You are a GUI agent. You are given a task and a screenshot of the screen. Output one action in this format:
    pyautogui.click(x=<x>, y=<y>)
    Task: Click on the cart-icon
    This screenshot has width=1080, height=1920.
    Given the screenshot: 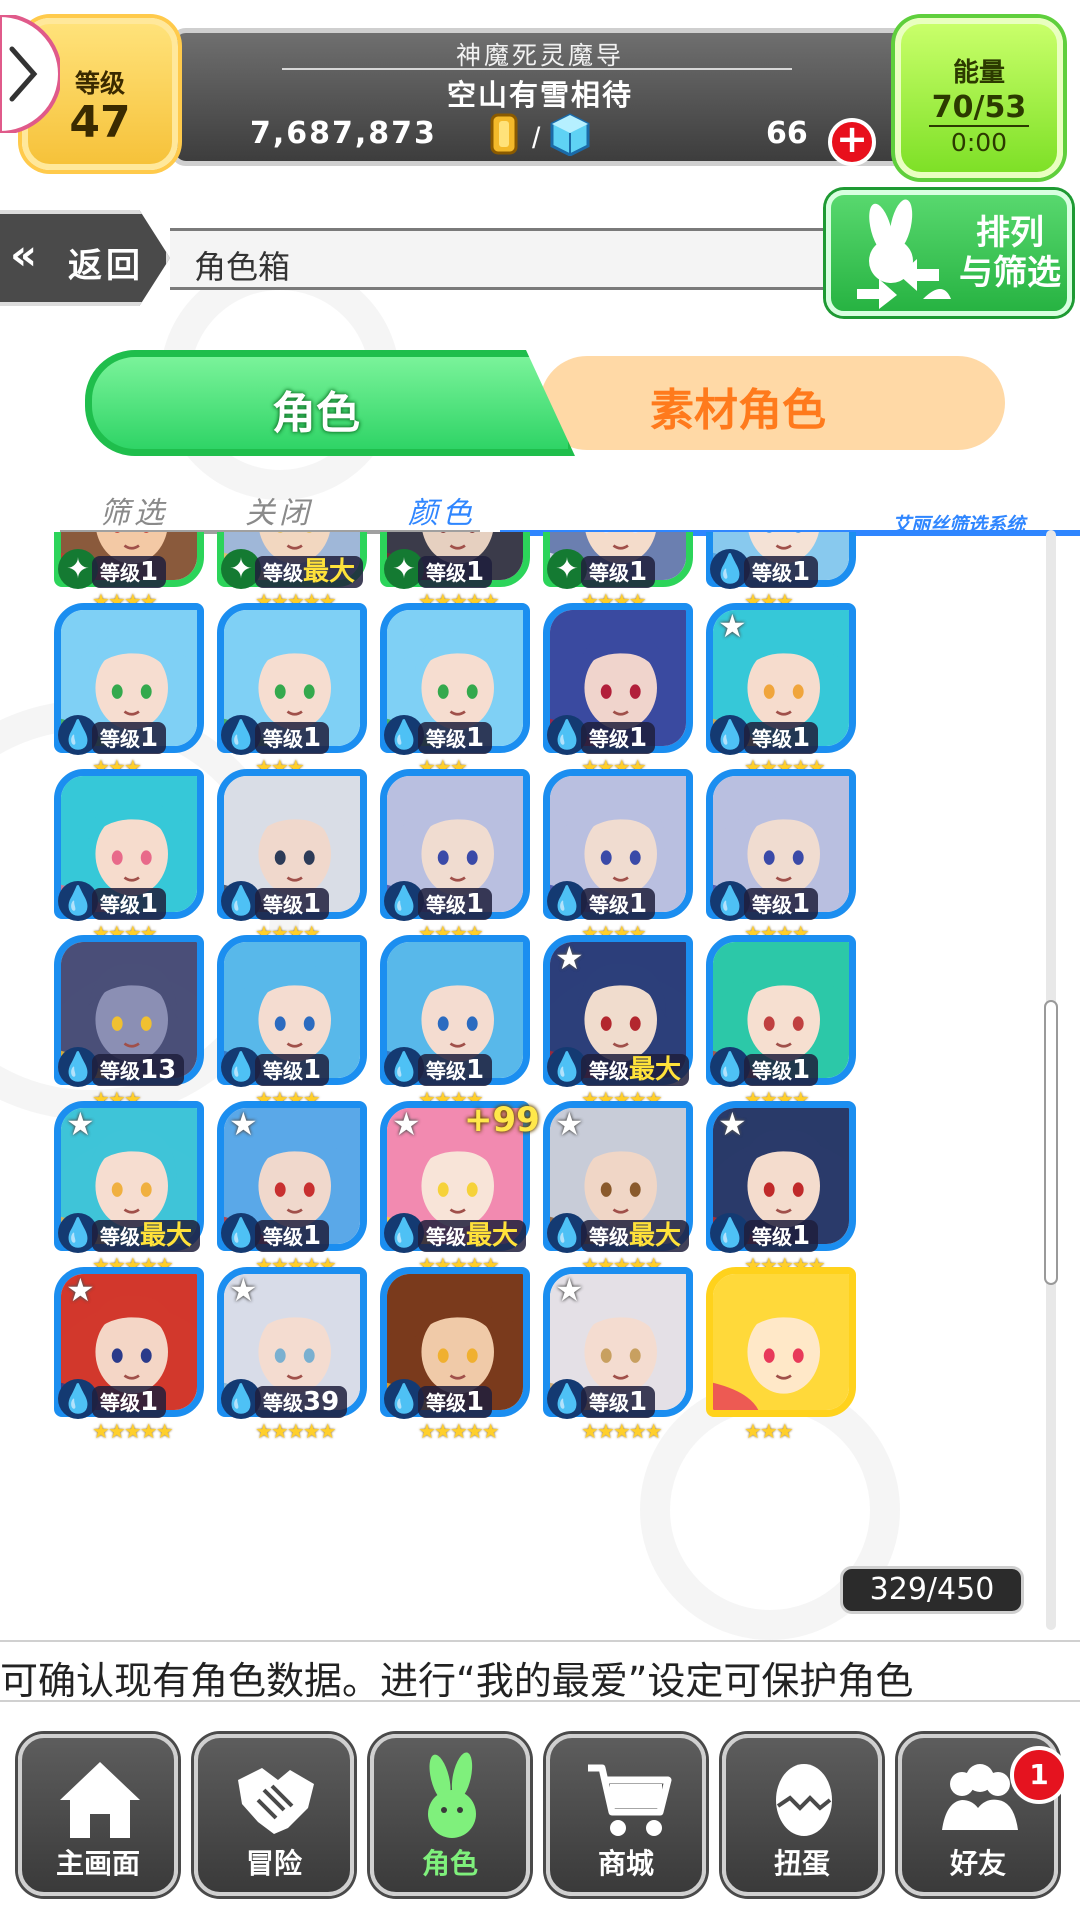 What is the action you would take?
    pyautogui.click(x=630, y=1800)
    